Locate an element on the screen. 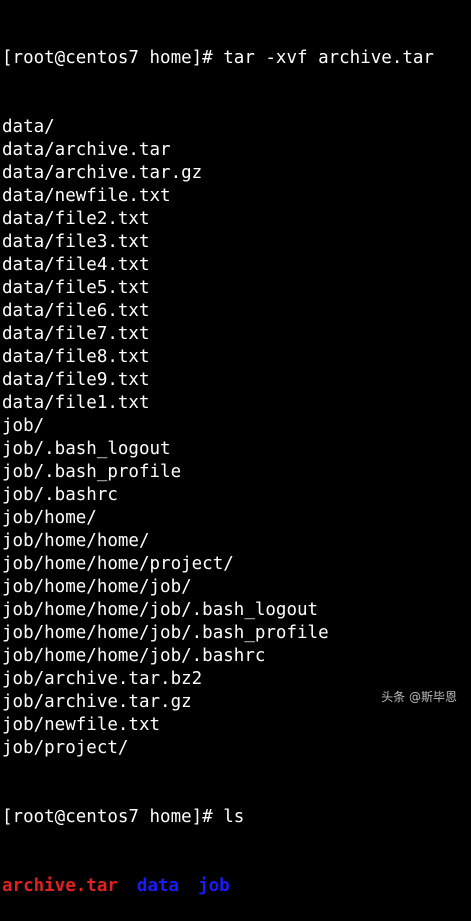 Image resolution: width=471 pixels, height=921 pixels. output-line: data/file3.txt is located at coordinates (76, 242).